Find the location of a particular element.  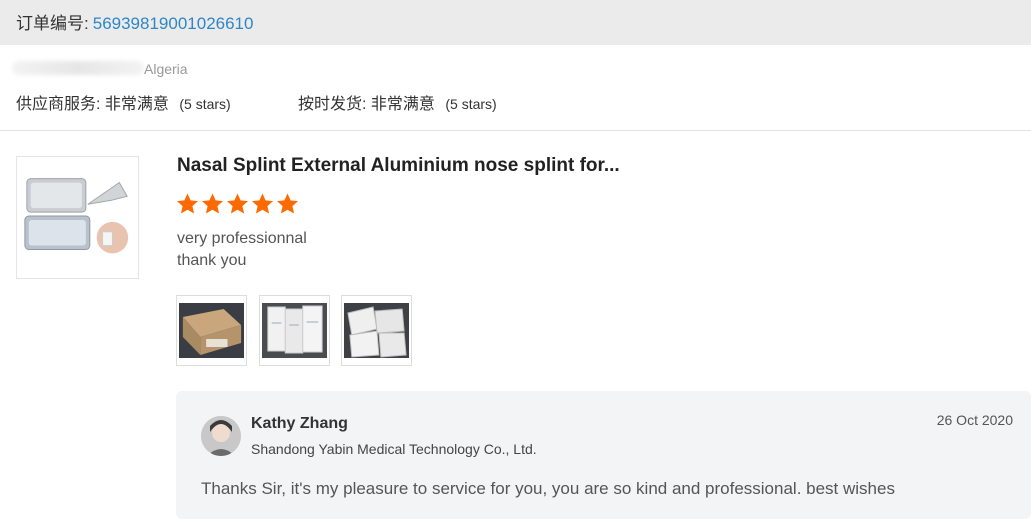

review-line: thank you is located at coordinates (212, 260).